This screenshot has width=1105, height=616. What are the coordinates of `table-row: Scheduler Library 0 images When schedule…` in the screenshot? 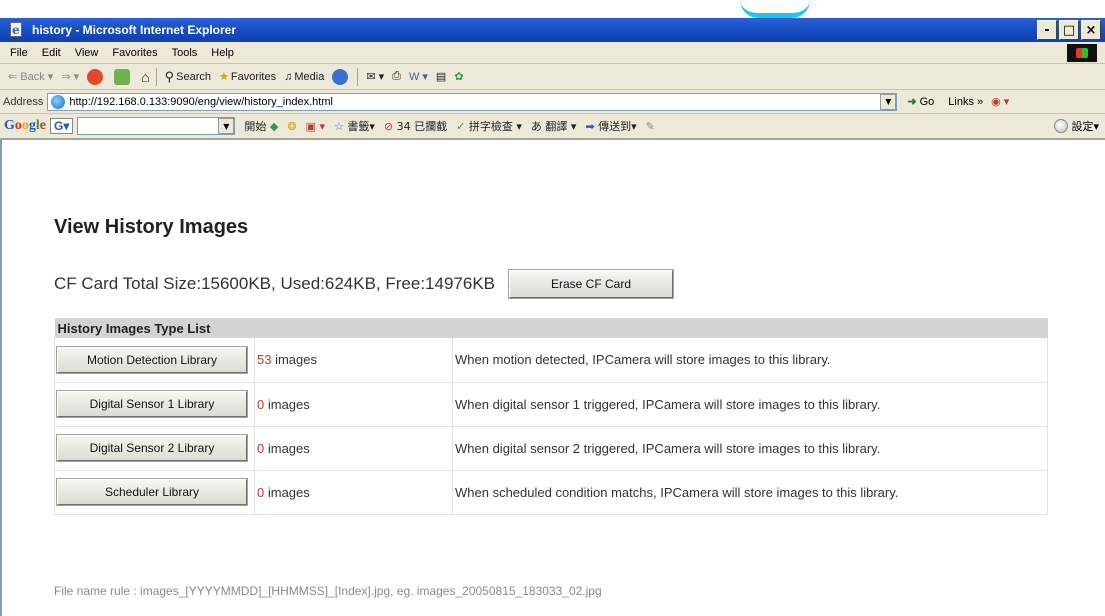 It's located at (551, 492).